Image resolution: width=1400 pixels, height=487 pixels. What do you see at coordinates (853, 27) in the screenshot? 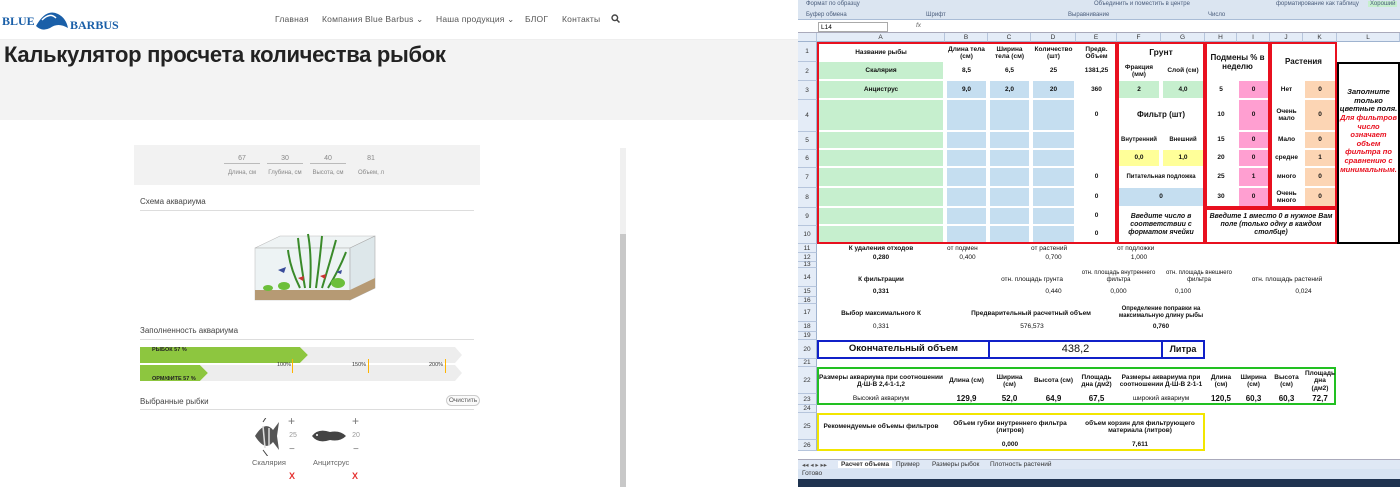
I see `name-box: L14` at bounding box center [853, 27].